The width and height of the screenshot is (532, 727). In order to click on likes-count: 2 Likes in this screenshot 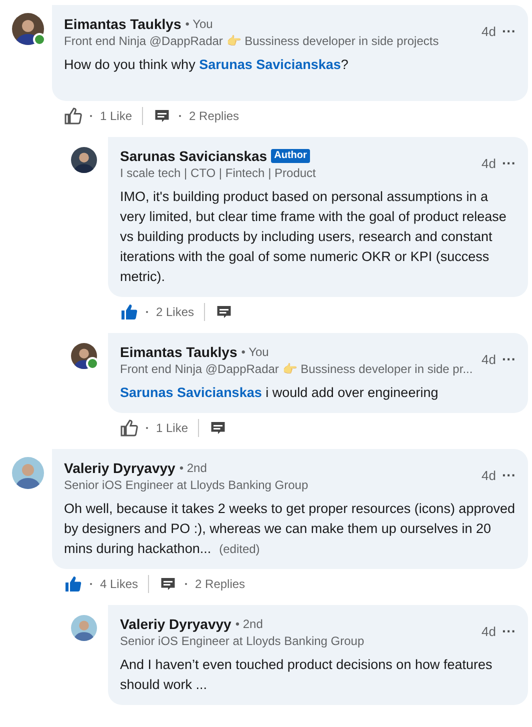, I will do `click(175, 312)`.